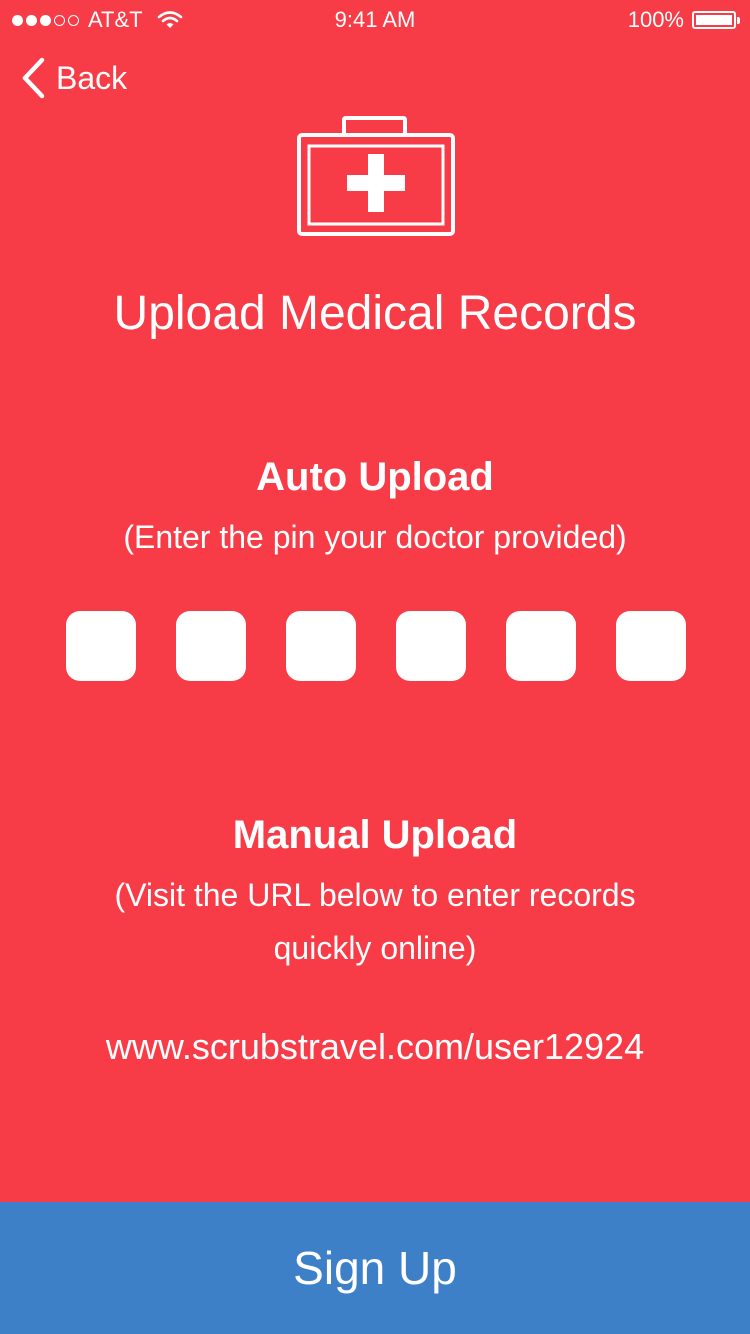  Describe the element at coordinates (375, 477) in the screenshot. I see `auto-upload-title: Auto Upload` at that location.